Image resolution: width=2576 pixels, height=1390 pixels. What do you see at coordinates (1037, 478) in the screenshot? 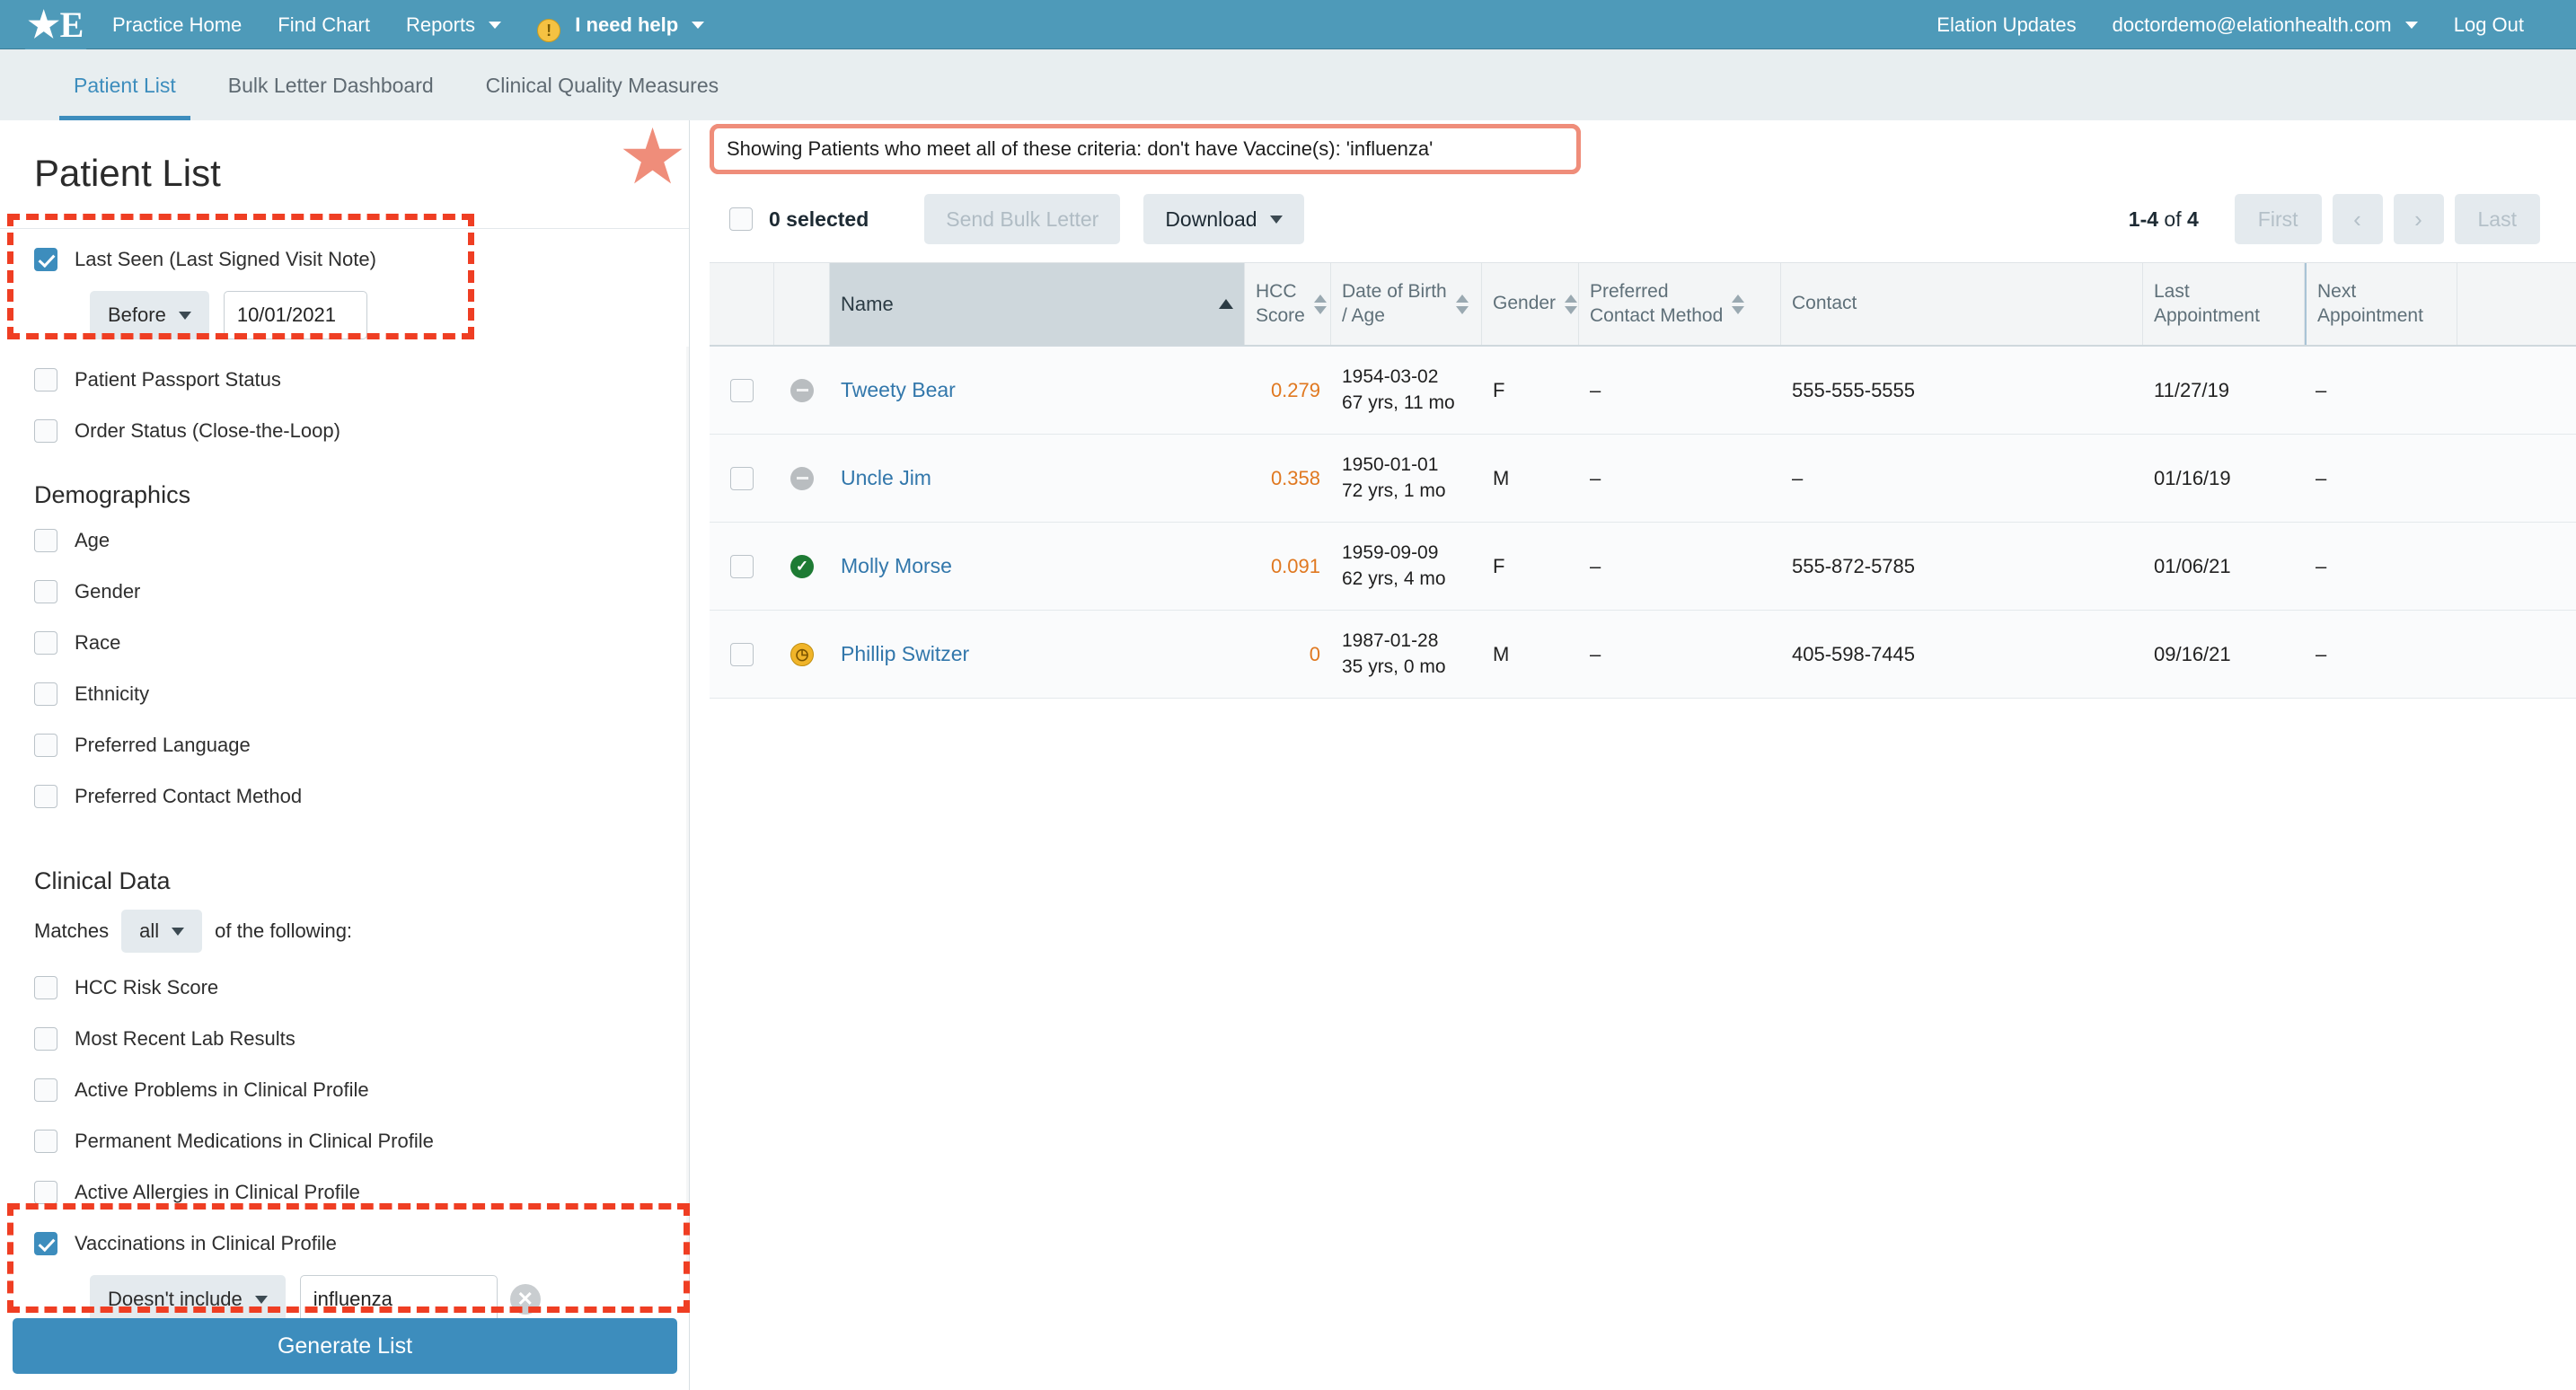
I see `row-name-cell: Uncle Jim` at bounding box center [1037, 478].